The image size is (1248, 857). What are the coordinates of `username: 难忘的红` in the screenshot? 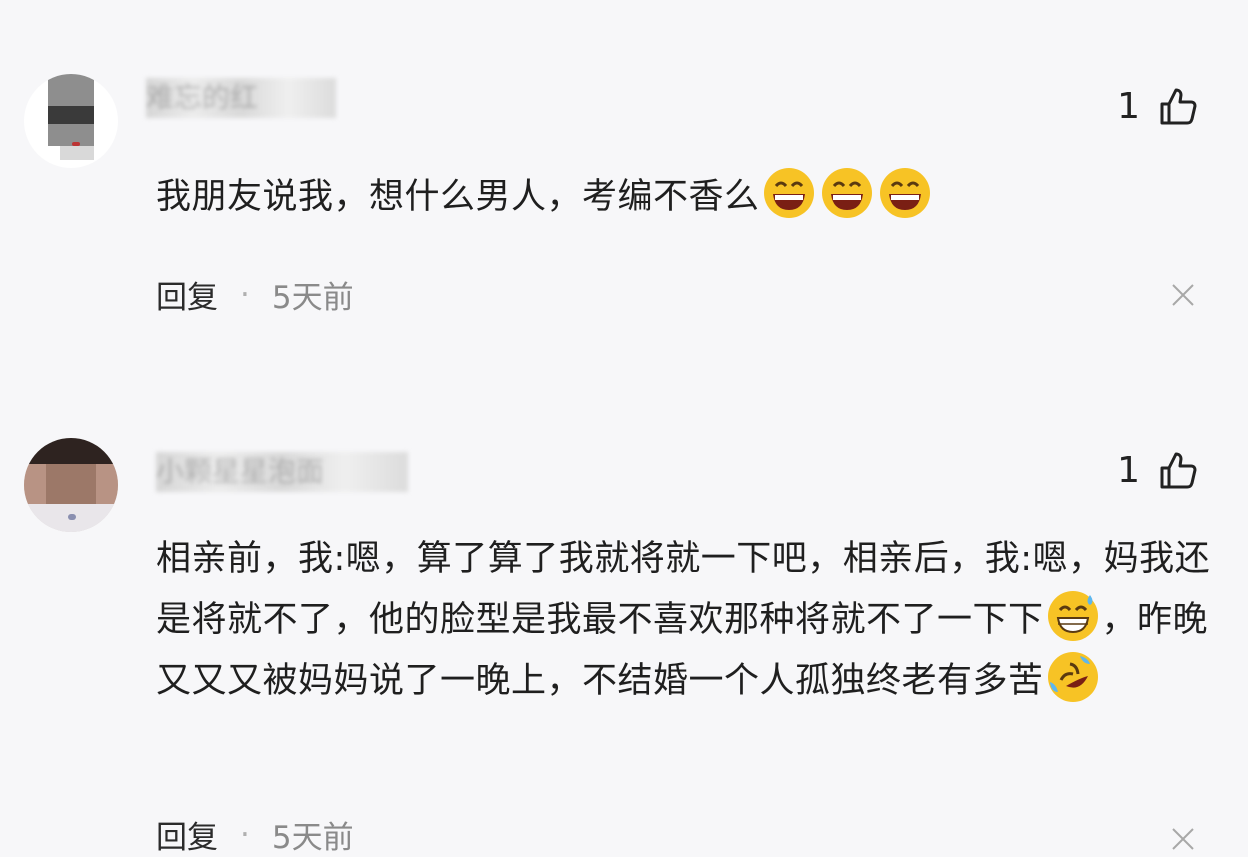 It's located at (241, 98).